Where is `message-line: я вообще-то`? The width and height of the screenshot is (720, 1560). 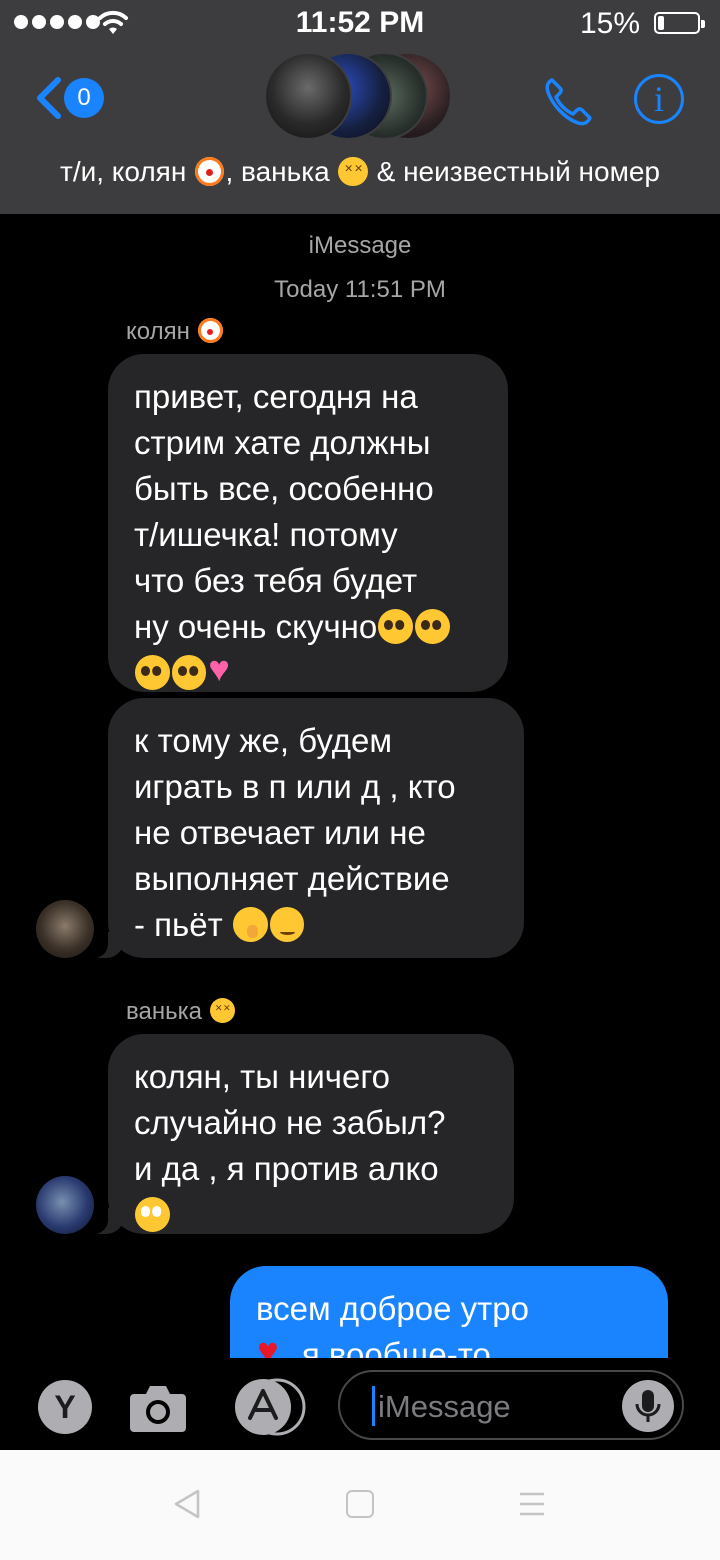
message-line: я вообще-то is located at coordinates (449, 1345).